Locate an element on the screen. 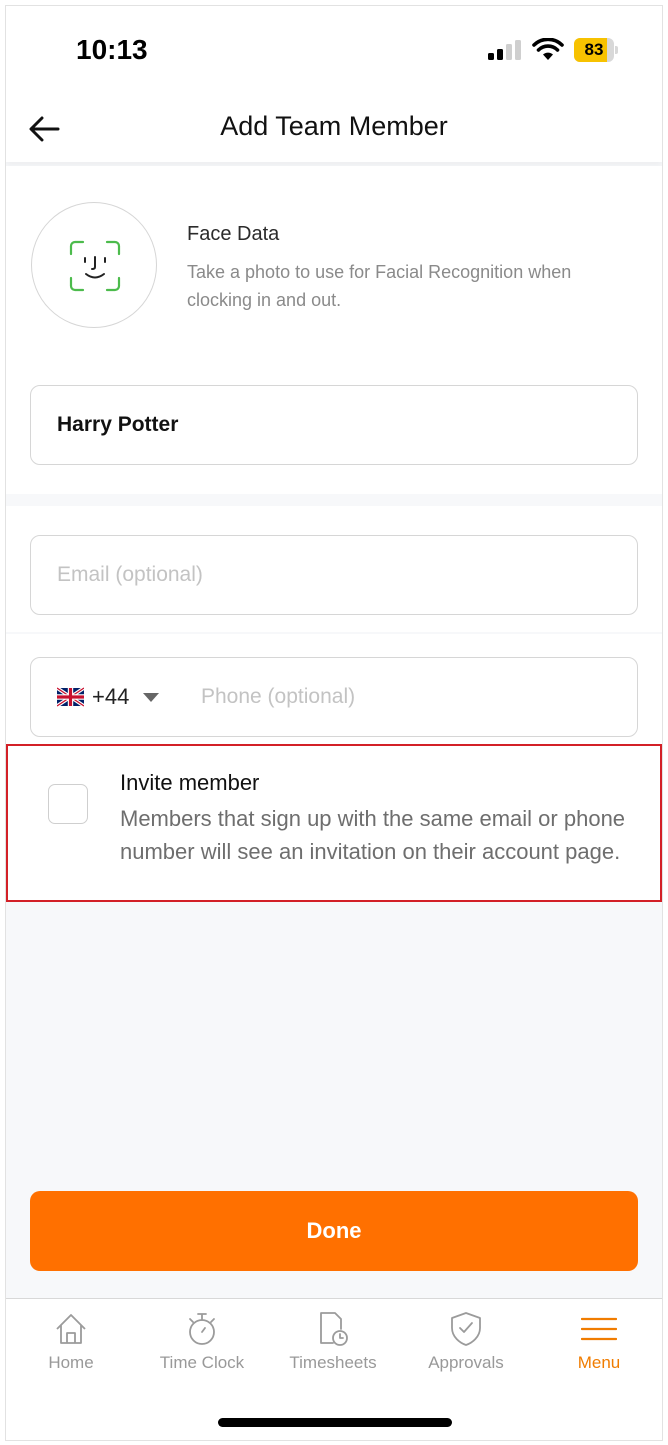  shield-check-icon is located at coordinates (466, 1329).